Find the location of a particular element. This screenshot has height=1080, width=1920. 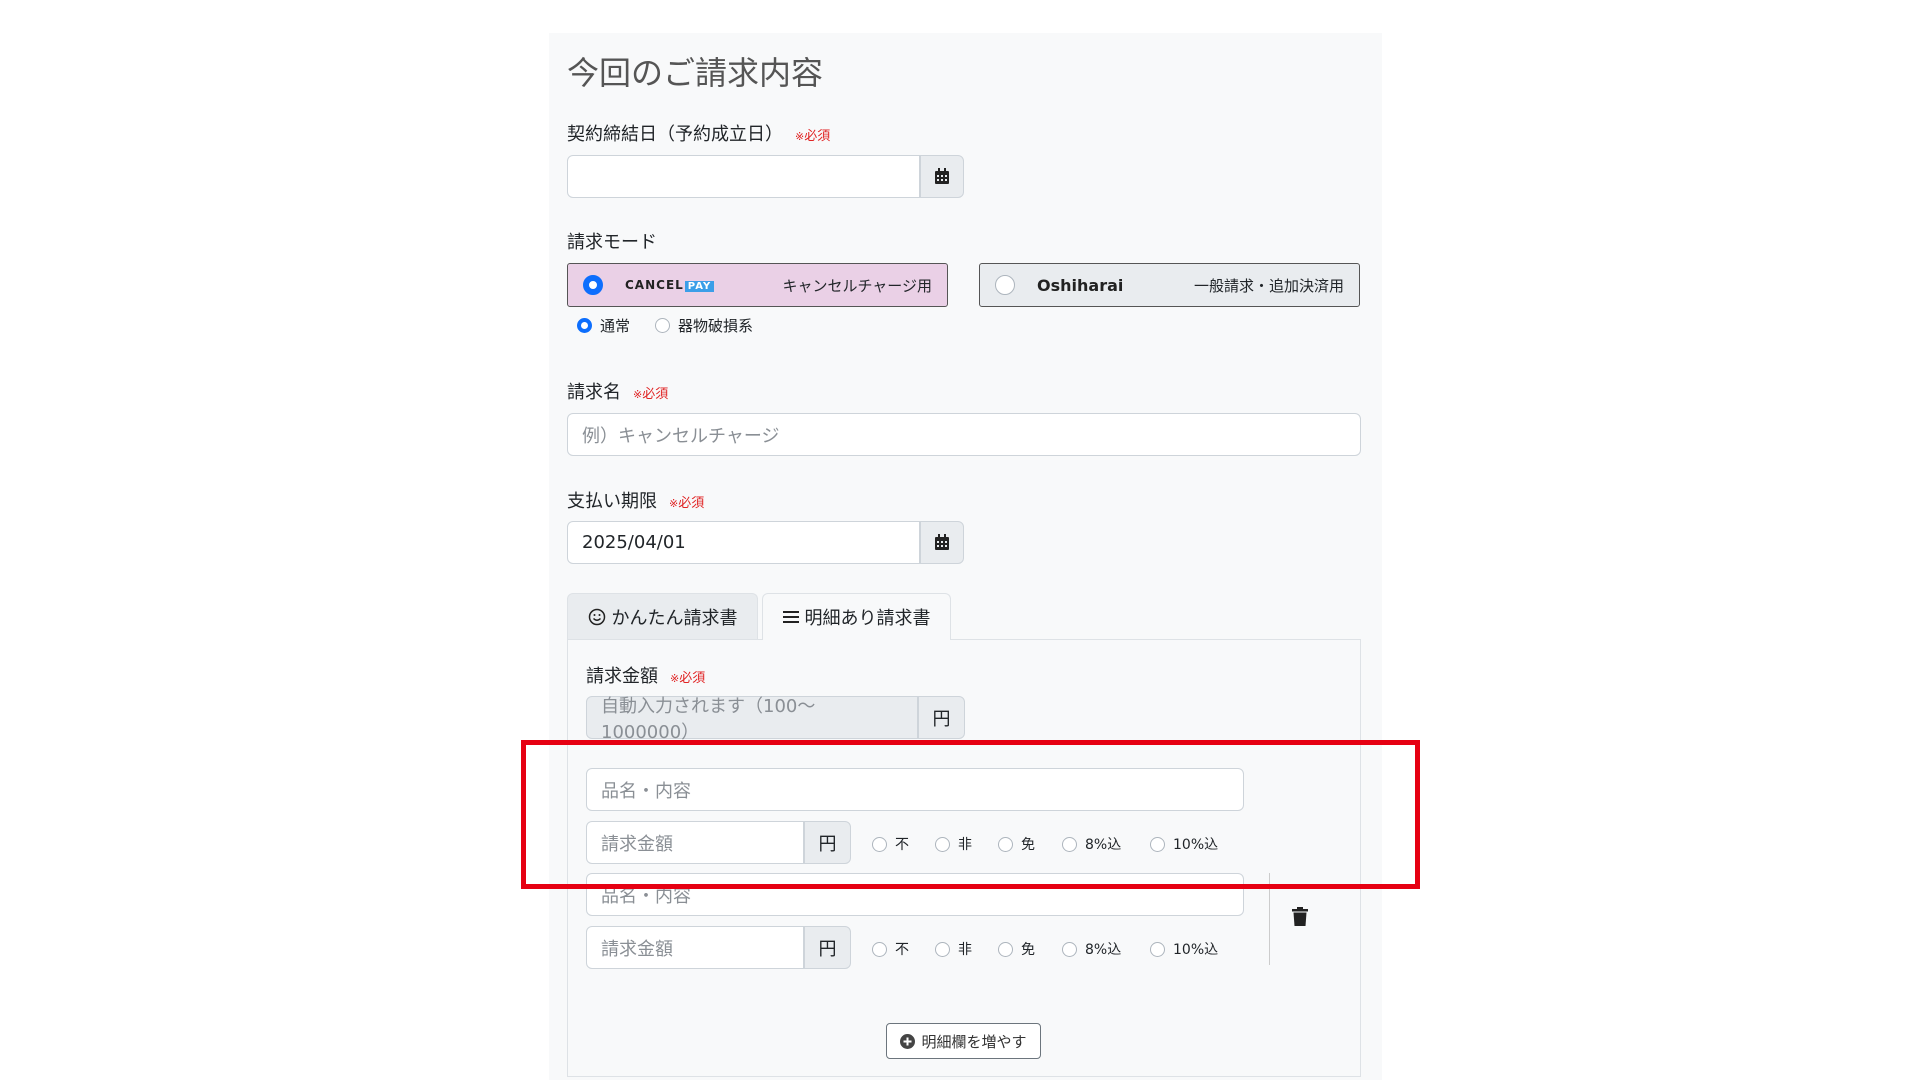

sub-option-normal: 通常 is located at coordinates (603, 325).